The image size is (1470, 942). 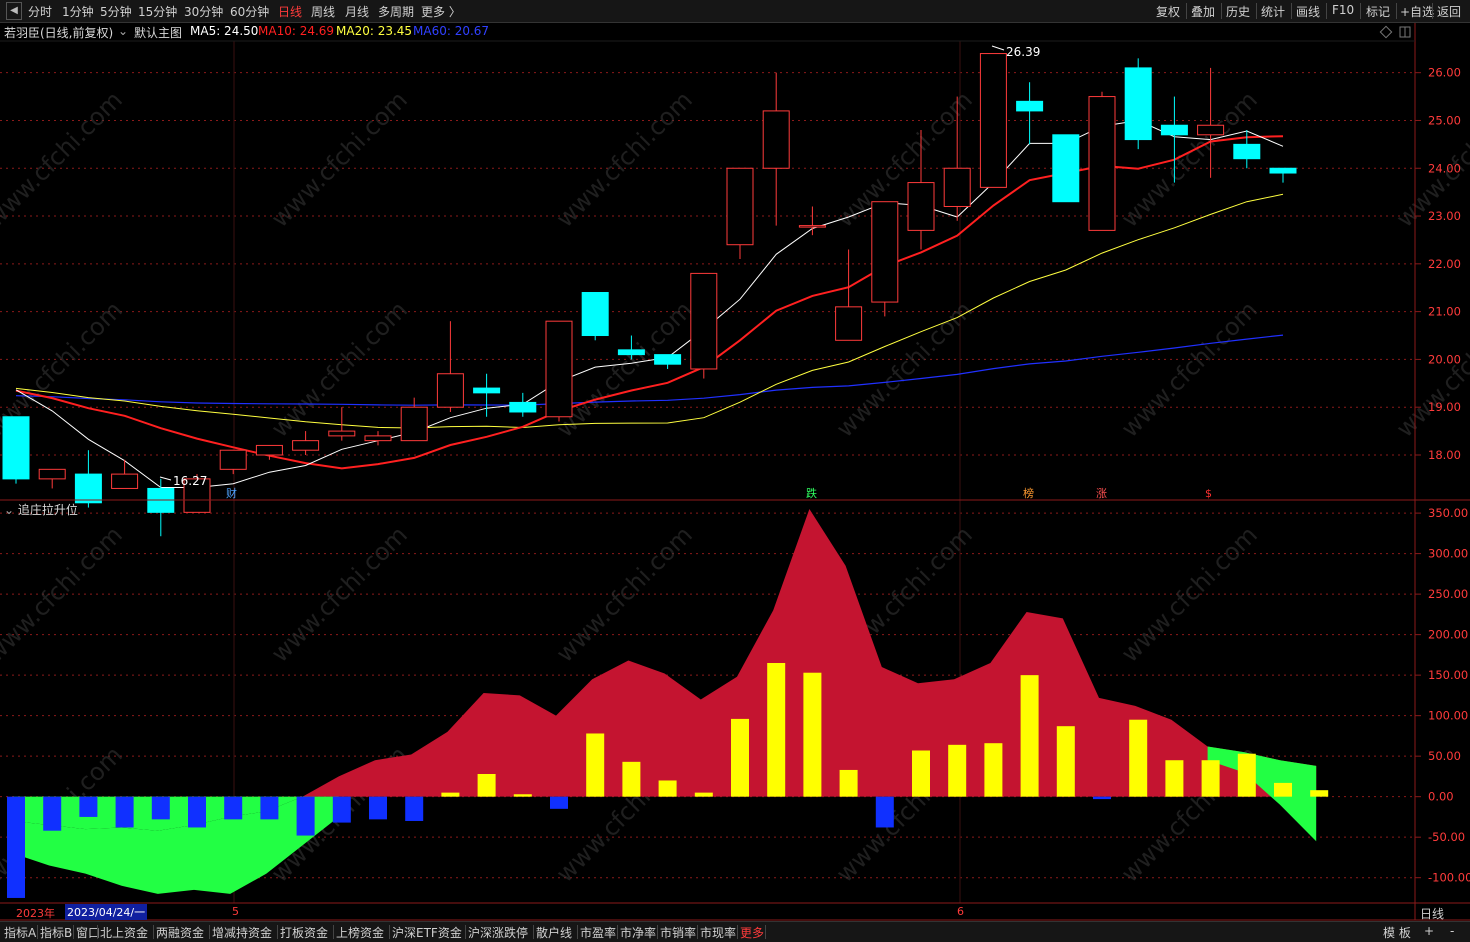 I want to click on zoom-in-button: +, so click(x=1429, y=931).